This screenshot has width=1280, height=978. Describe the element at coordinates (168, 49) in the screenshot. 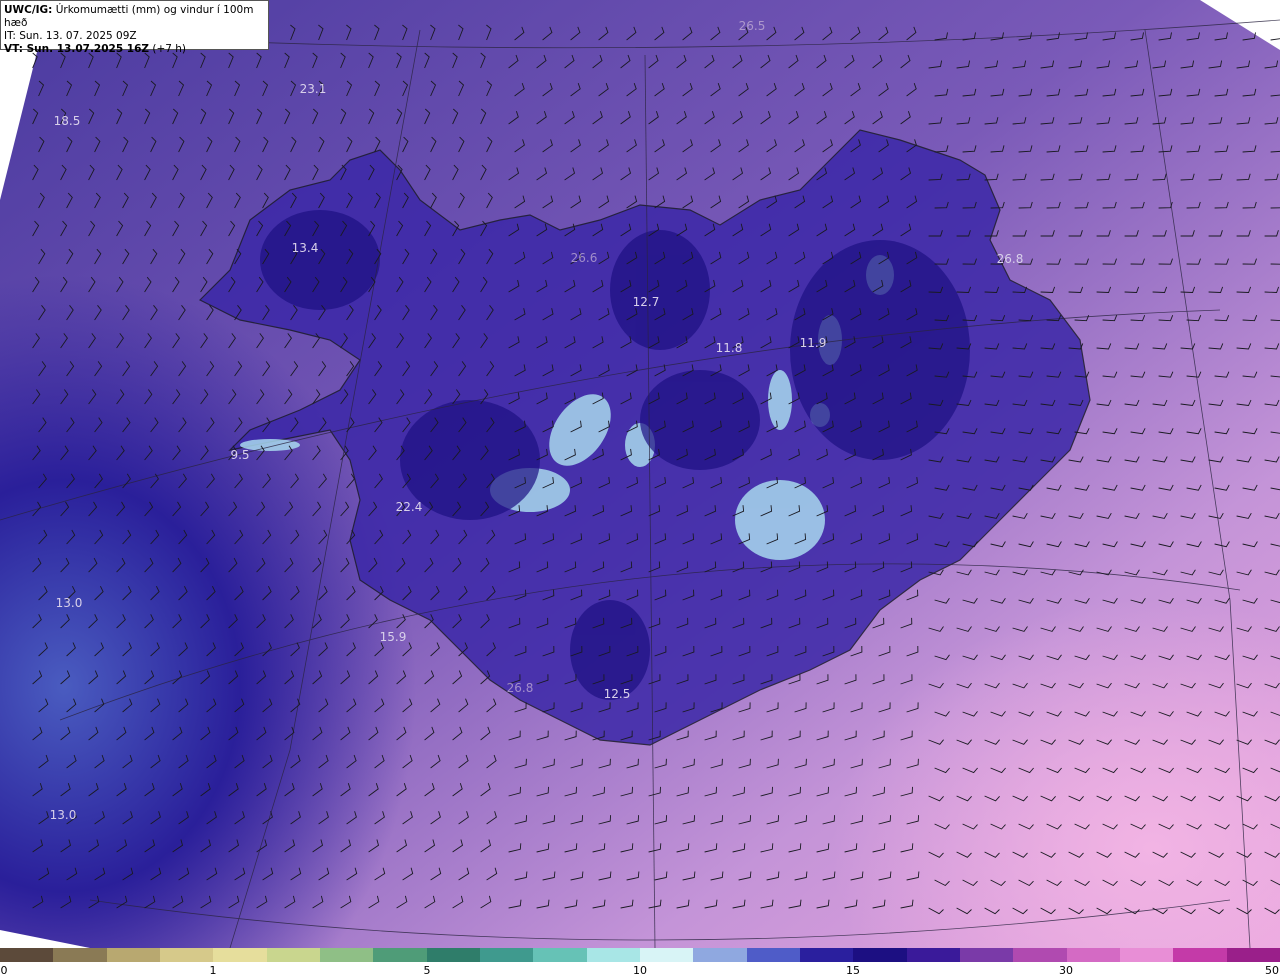

I see `lead-time: (+7 h)` at that location.